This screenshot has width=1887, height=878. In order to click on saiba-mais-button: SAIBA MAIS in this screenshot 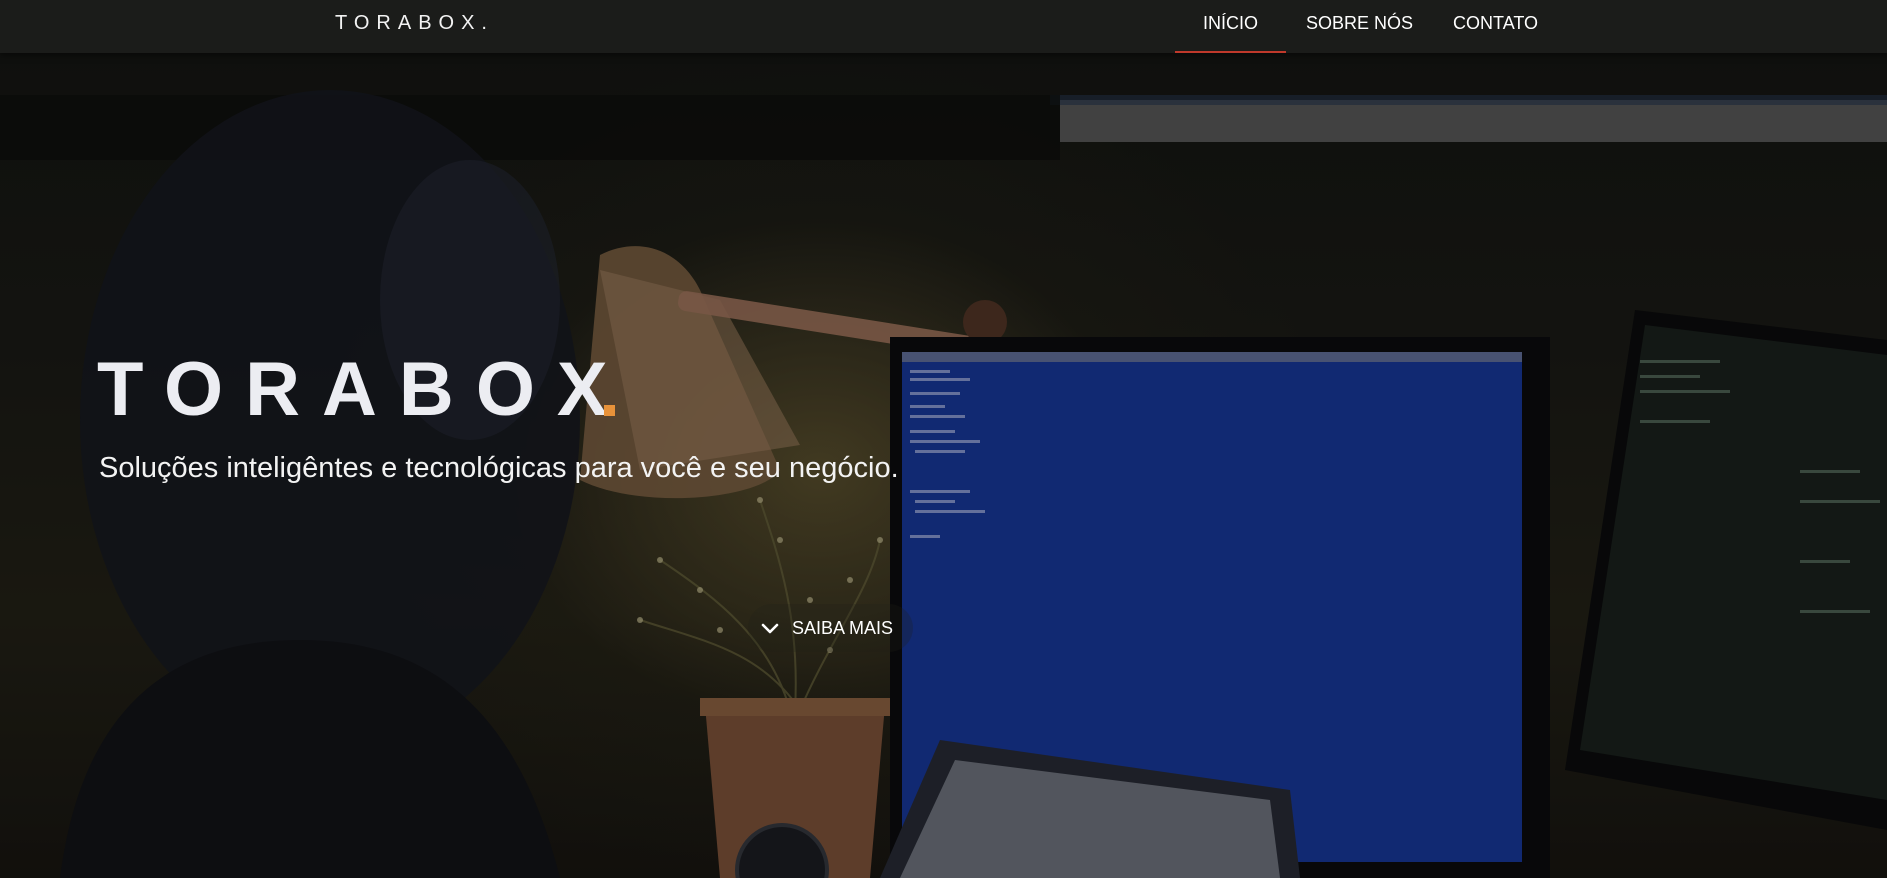, I will do `click(831, 628)`.